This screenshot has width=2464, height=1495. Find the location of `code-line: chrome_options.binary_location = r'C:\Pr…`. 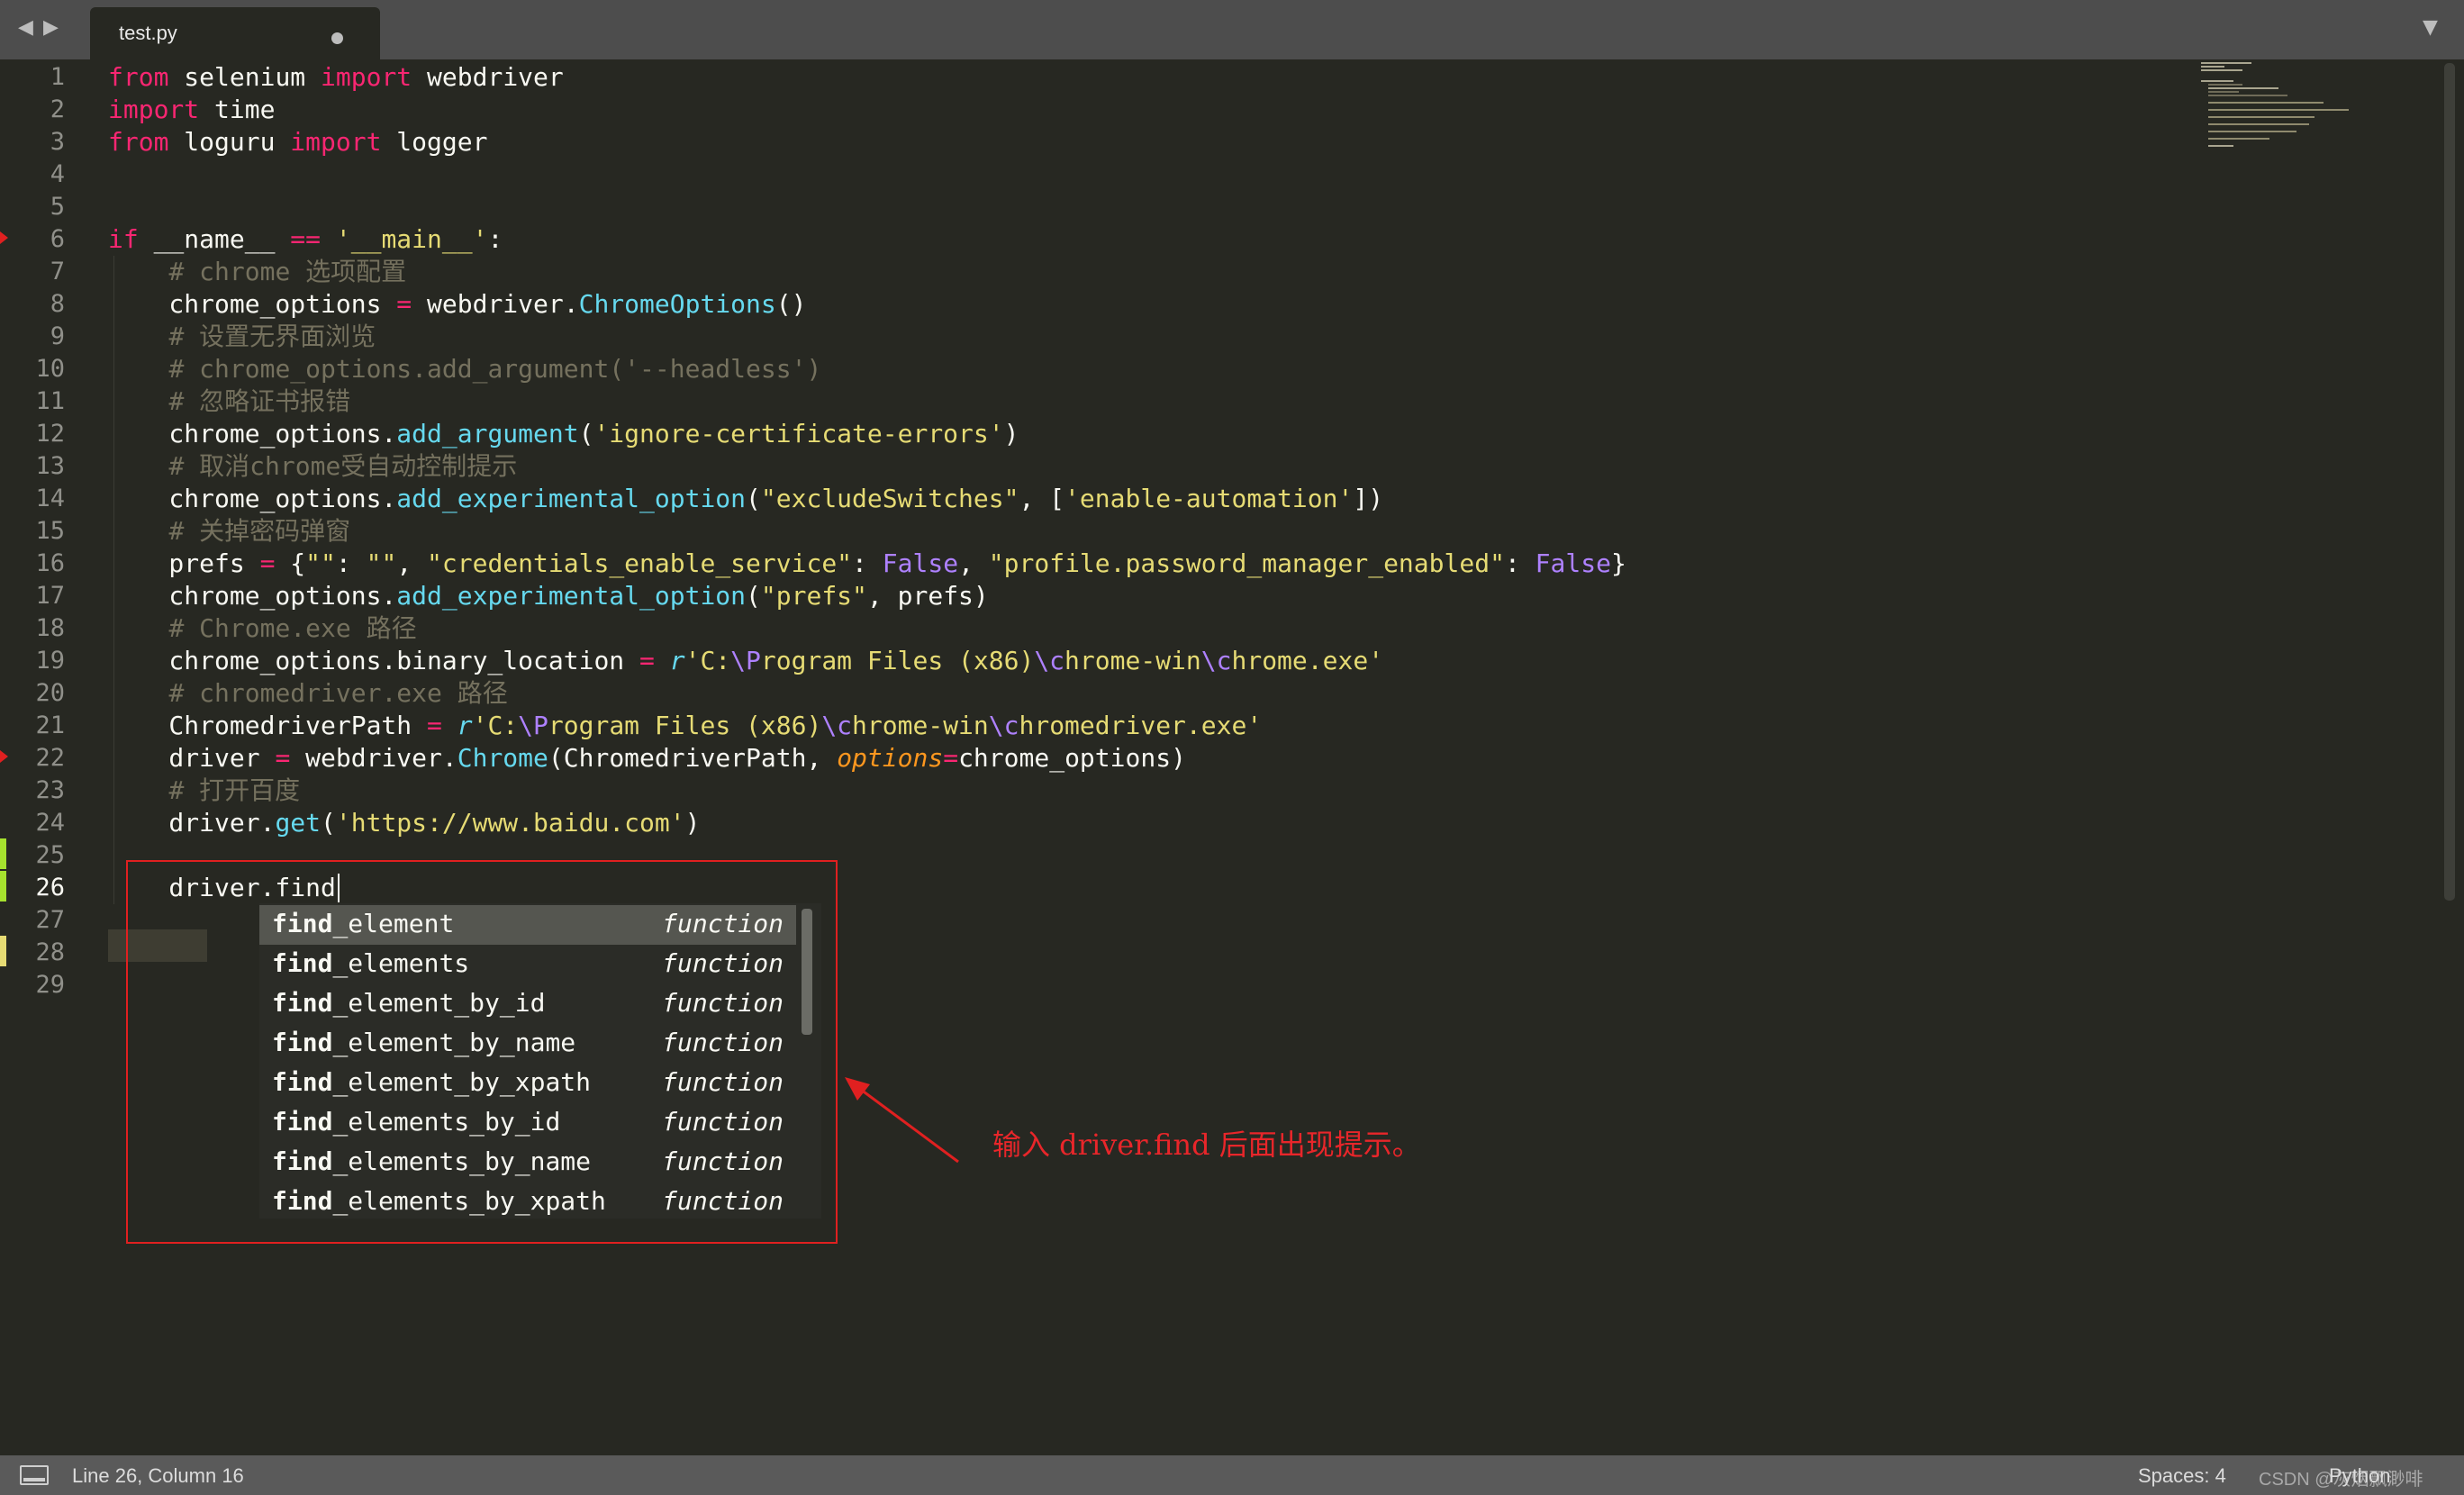

code-line: chrome_options.binary_location = r'C:\Pr… is located at coordinates (745, 661).